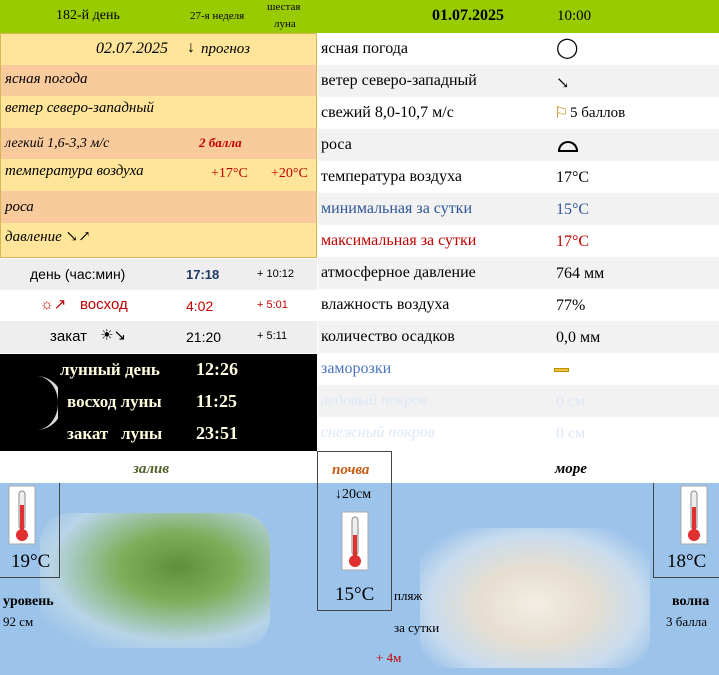  Describe the element at coordinates (398, 272) in the screenshot. I see `condition-label: атмосферное давление` at that location.